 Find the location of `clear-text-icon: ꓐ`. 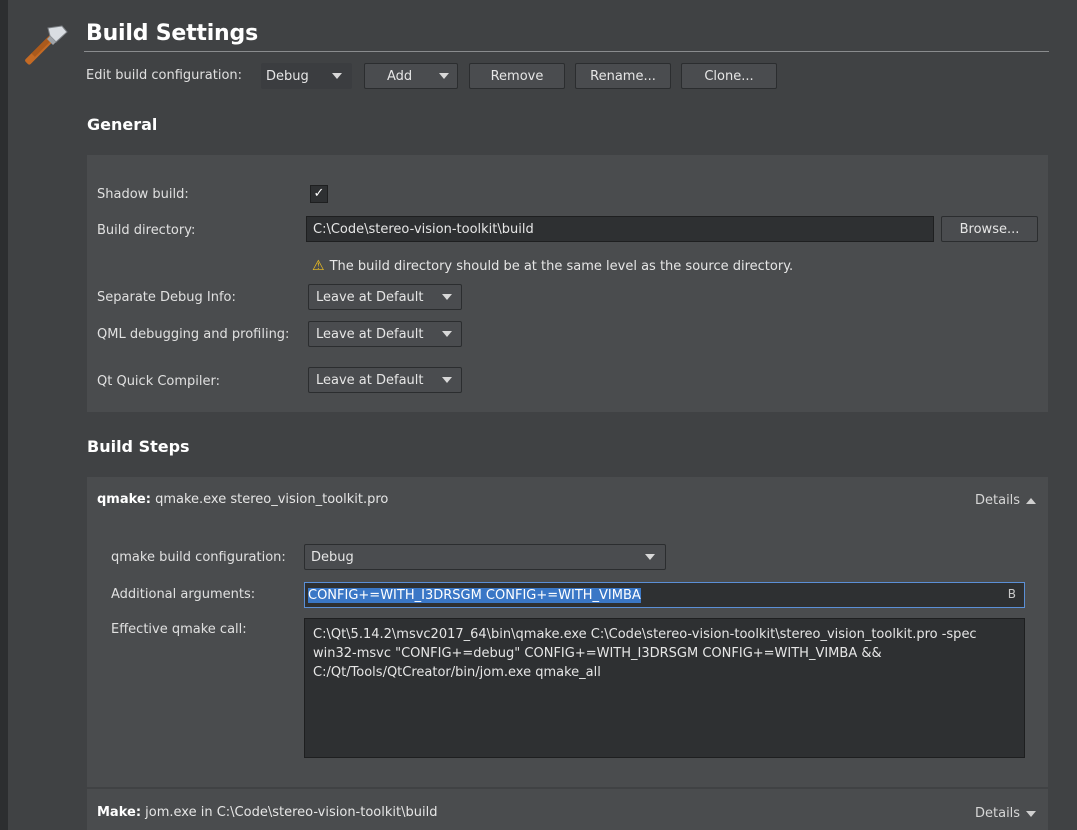

clear-text-icon: ꓐ is located at coordinates (1012, 594).